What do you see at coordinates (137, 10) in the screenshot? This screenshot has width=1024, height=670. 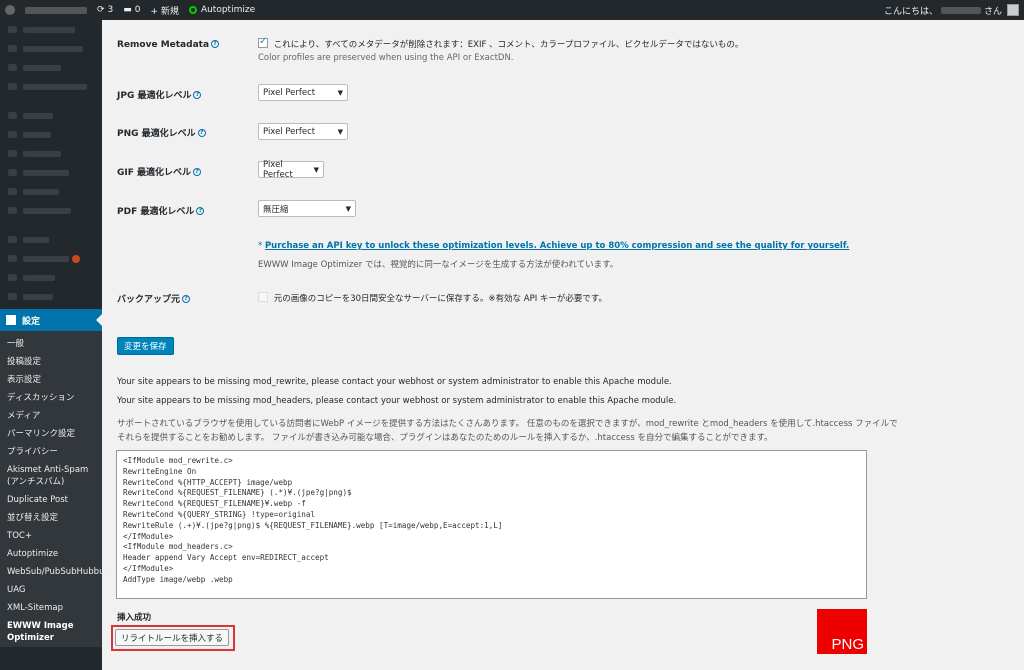 I see `comments-count: 0` at bounding box center [137, 10].